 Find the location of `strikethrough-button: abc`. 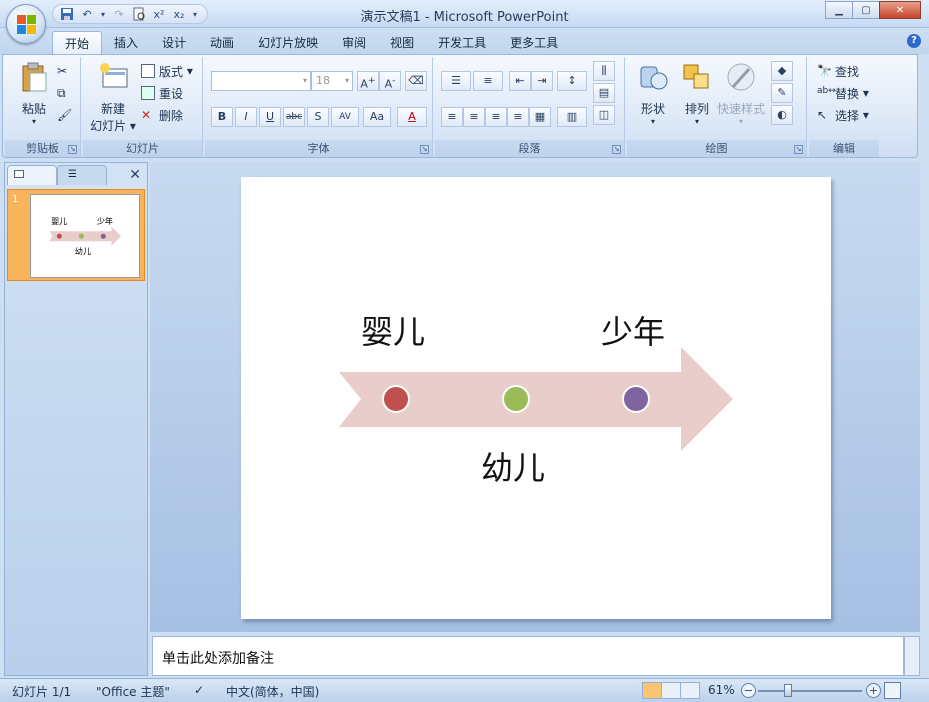

strikethrough-button: abc is located at coordinates (294, 117).